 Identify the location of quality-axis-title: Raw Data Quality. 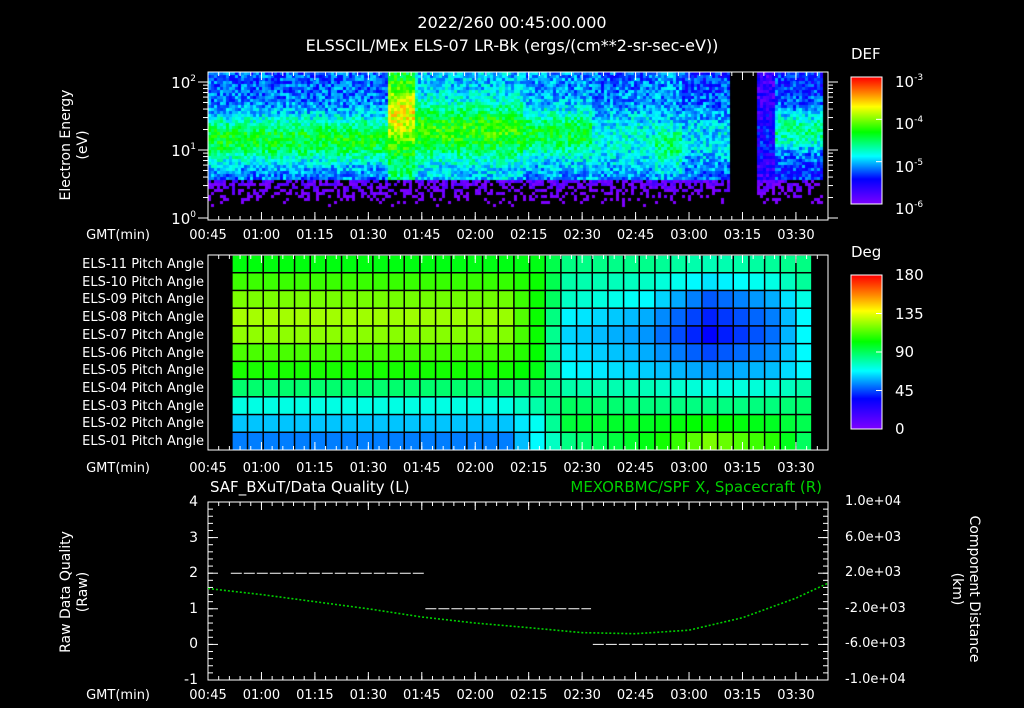
(66, 592).